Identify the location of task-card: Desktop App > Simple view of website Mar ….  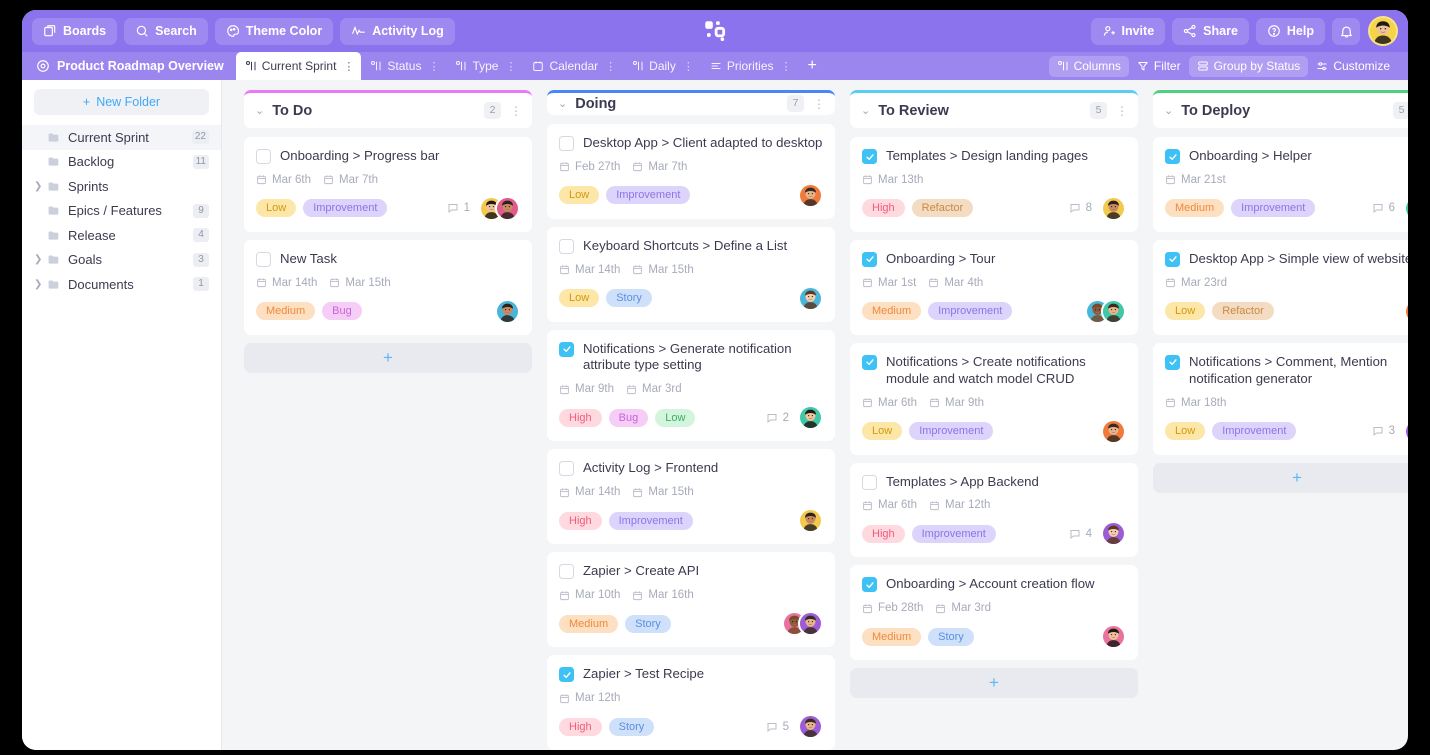
(1280, 287).